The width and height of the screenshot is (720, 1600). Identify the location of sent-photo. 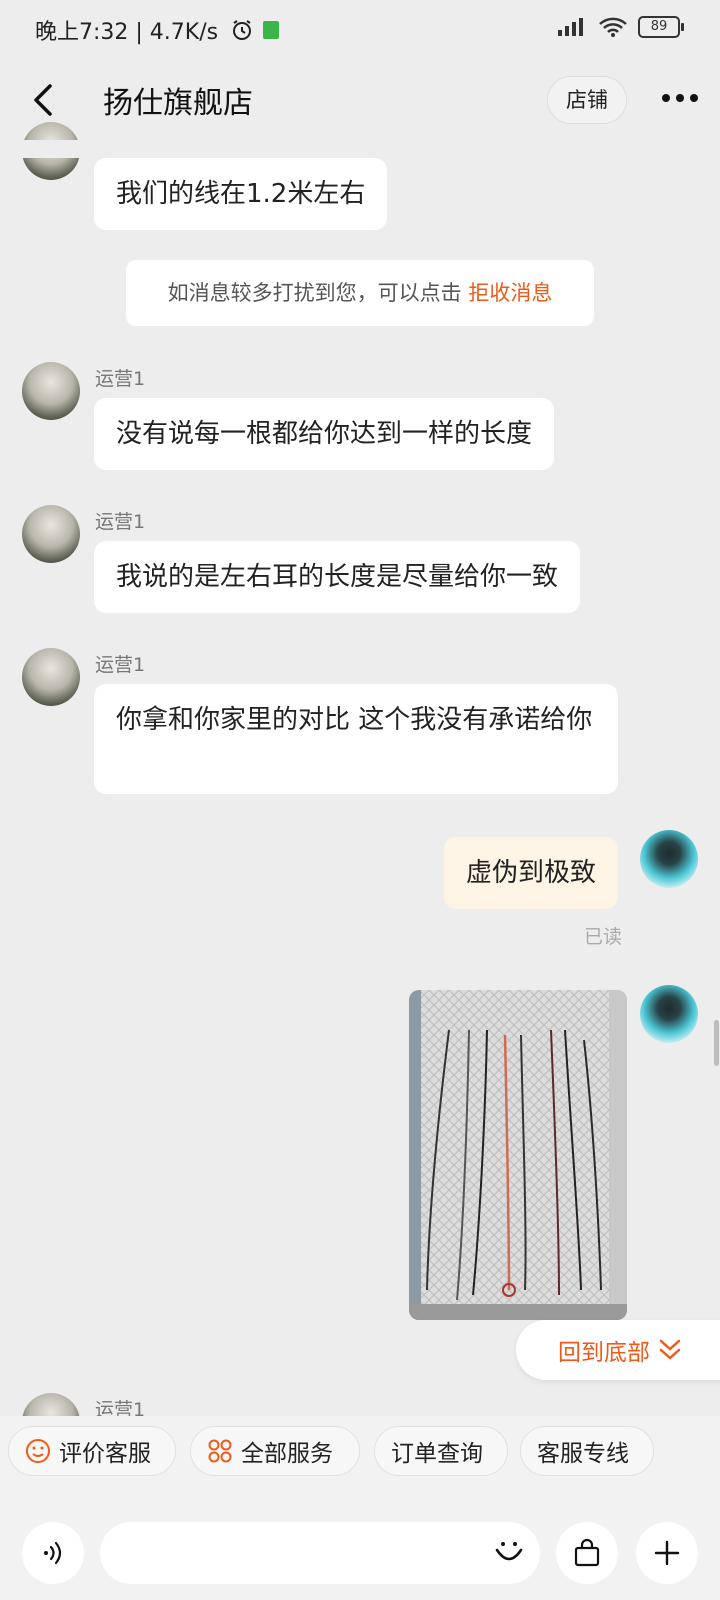
(518, 1155).